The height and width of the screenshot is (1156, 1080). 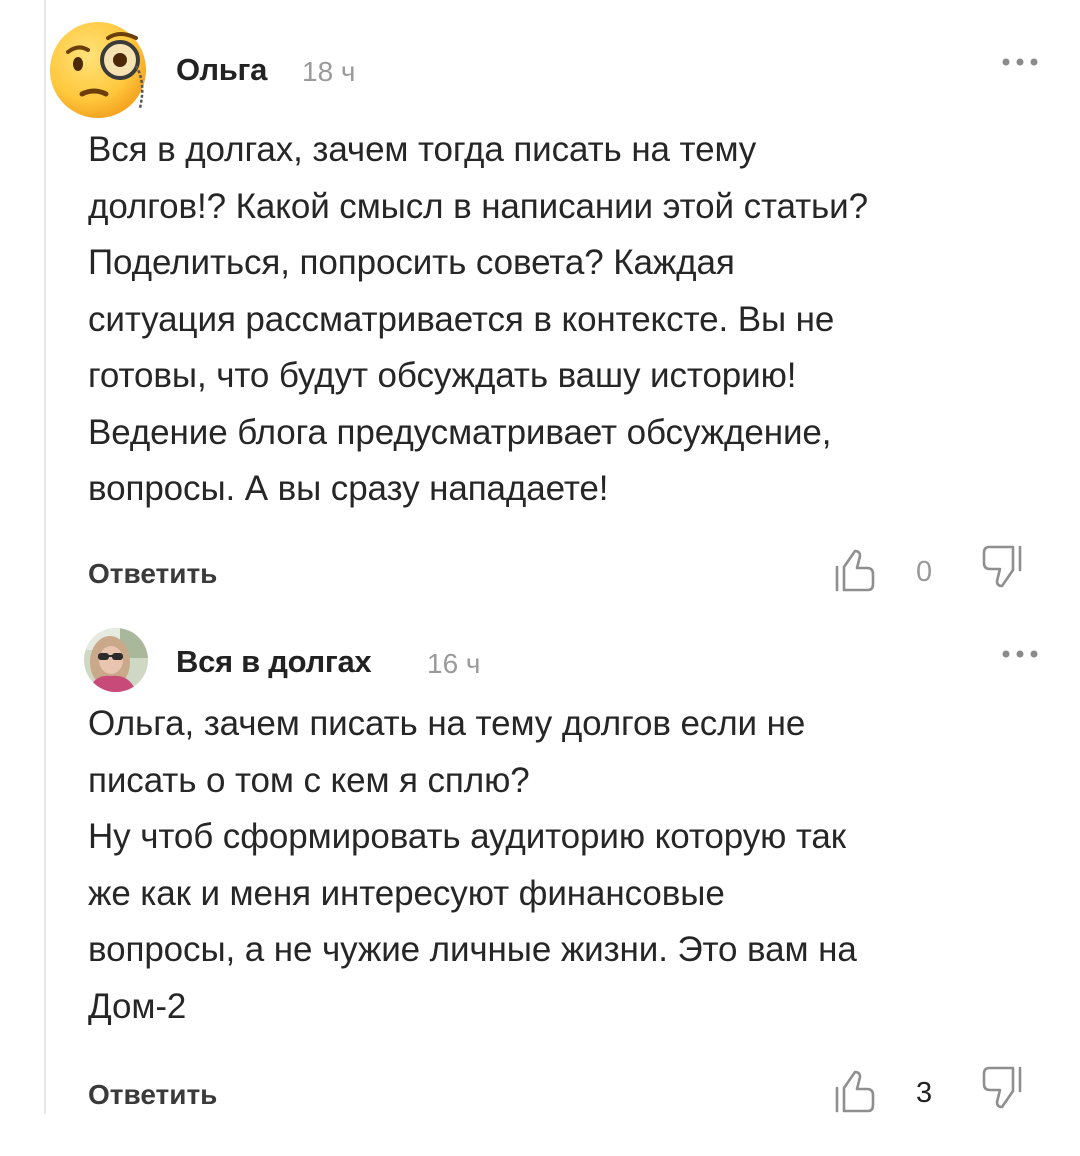 What do you see at coordinates (274, 662) in the screenshot?
I see `comment-author: Вся в долгах` at bounding box center [274, 662].